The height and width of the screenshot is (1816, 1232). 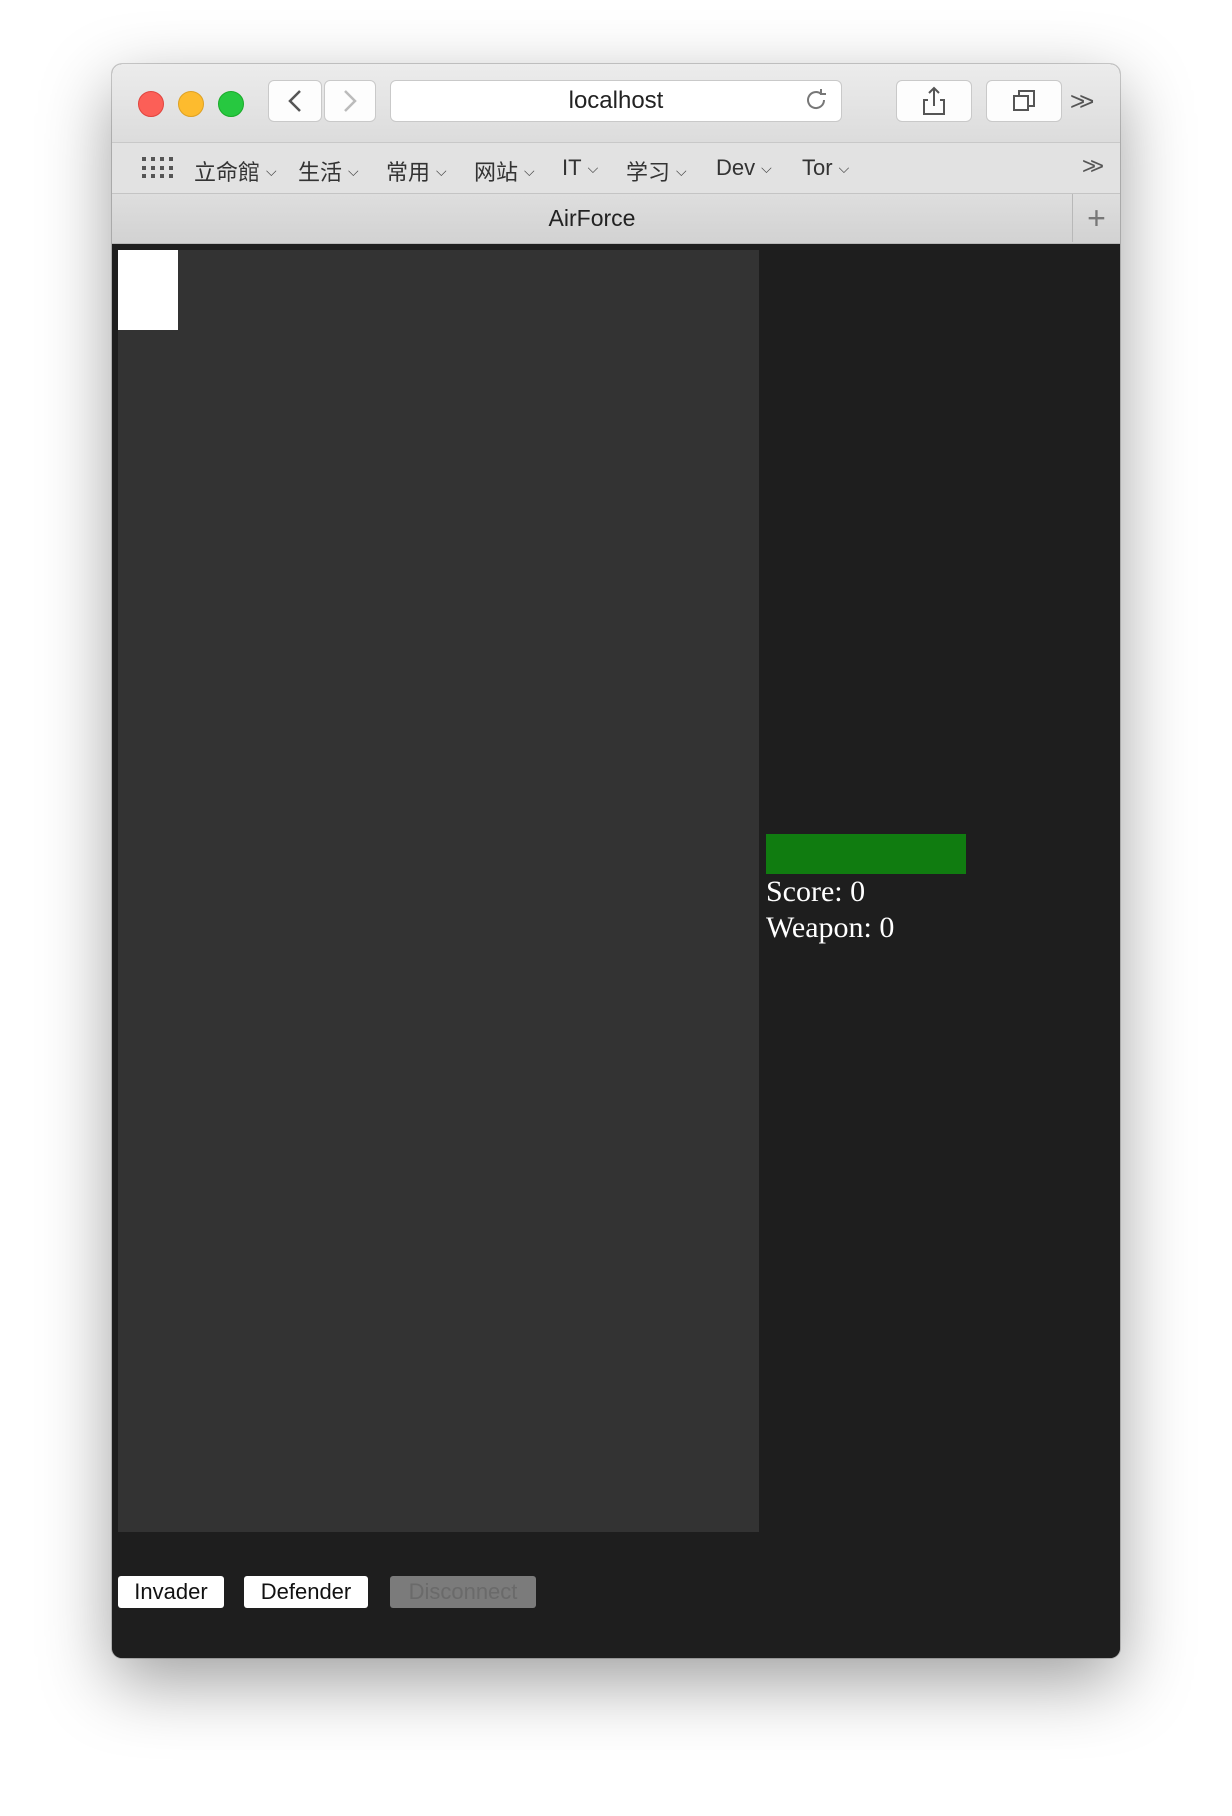 What do you see at coordinates (816, 891) in the screenshot?
I see `score-label: Score: 0` at bounding box center [816, 891].